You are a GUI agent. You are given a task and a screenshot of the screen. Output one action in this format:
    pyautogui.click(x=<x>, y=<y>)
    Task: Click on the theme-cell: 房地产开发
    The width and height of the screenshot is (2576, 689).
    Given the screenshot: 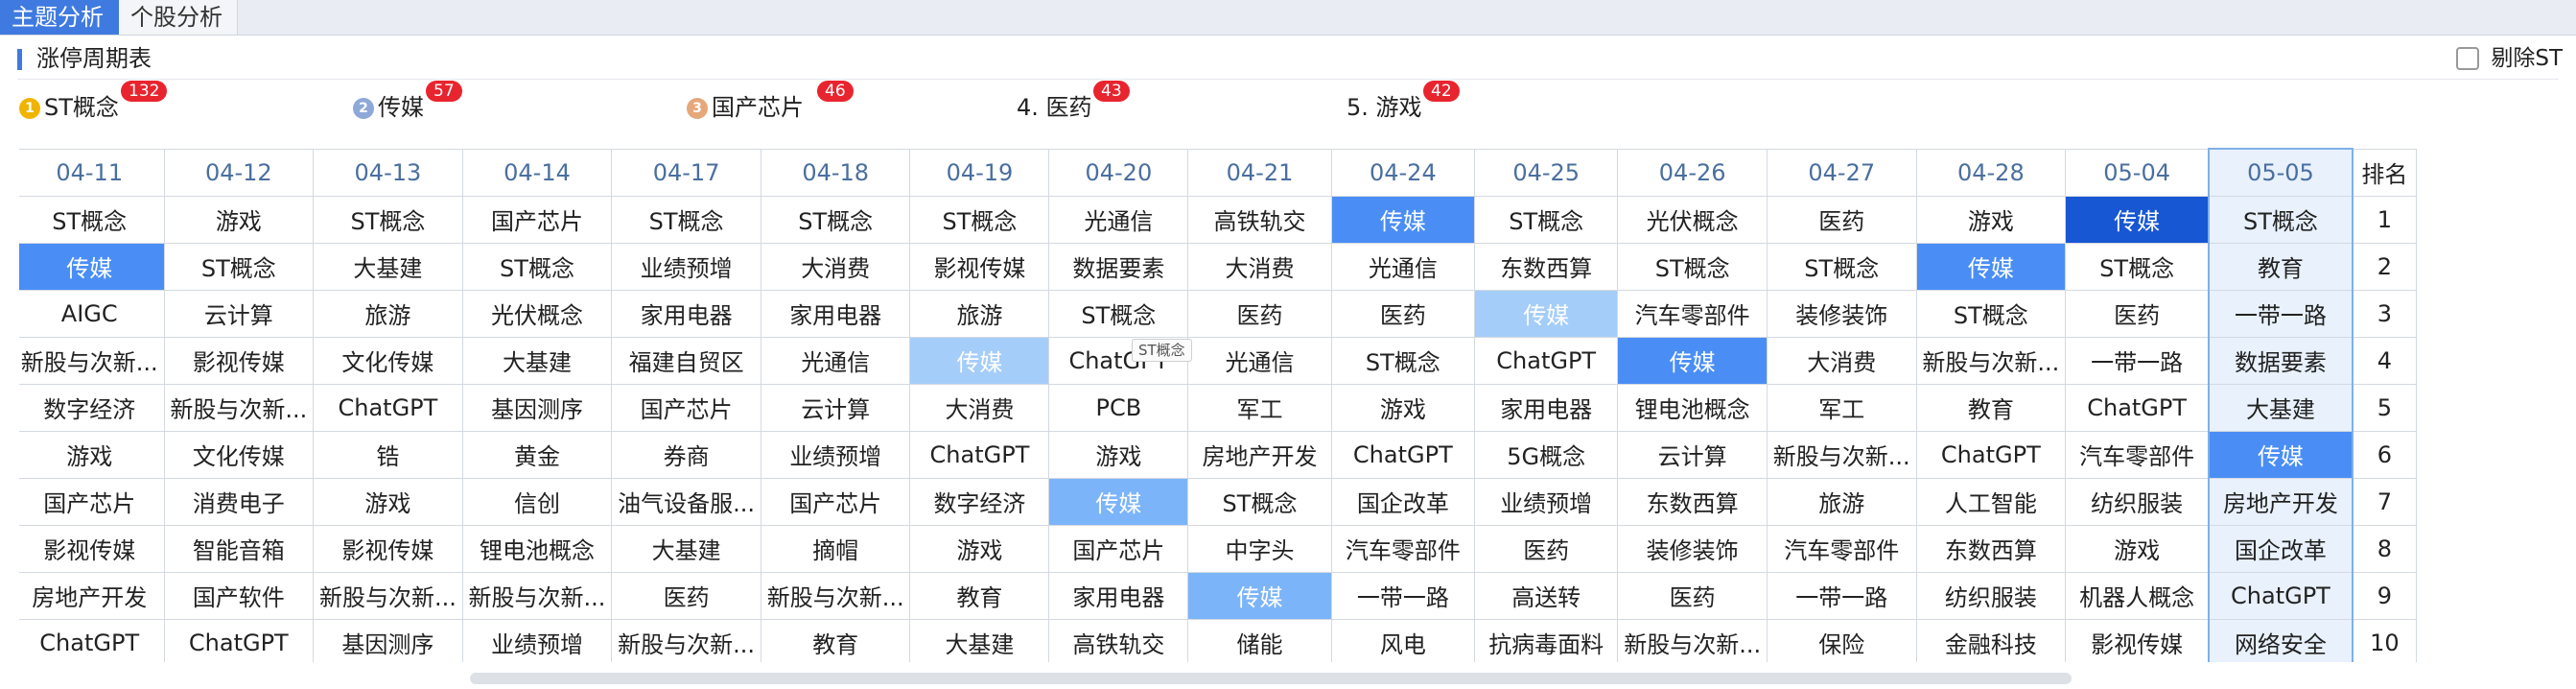 What is the action you would take?
    pyautogui.click(x=1259, y=455)
    